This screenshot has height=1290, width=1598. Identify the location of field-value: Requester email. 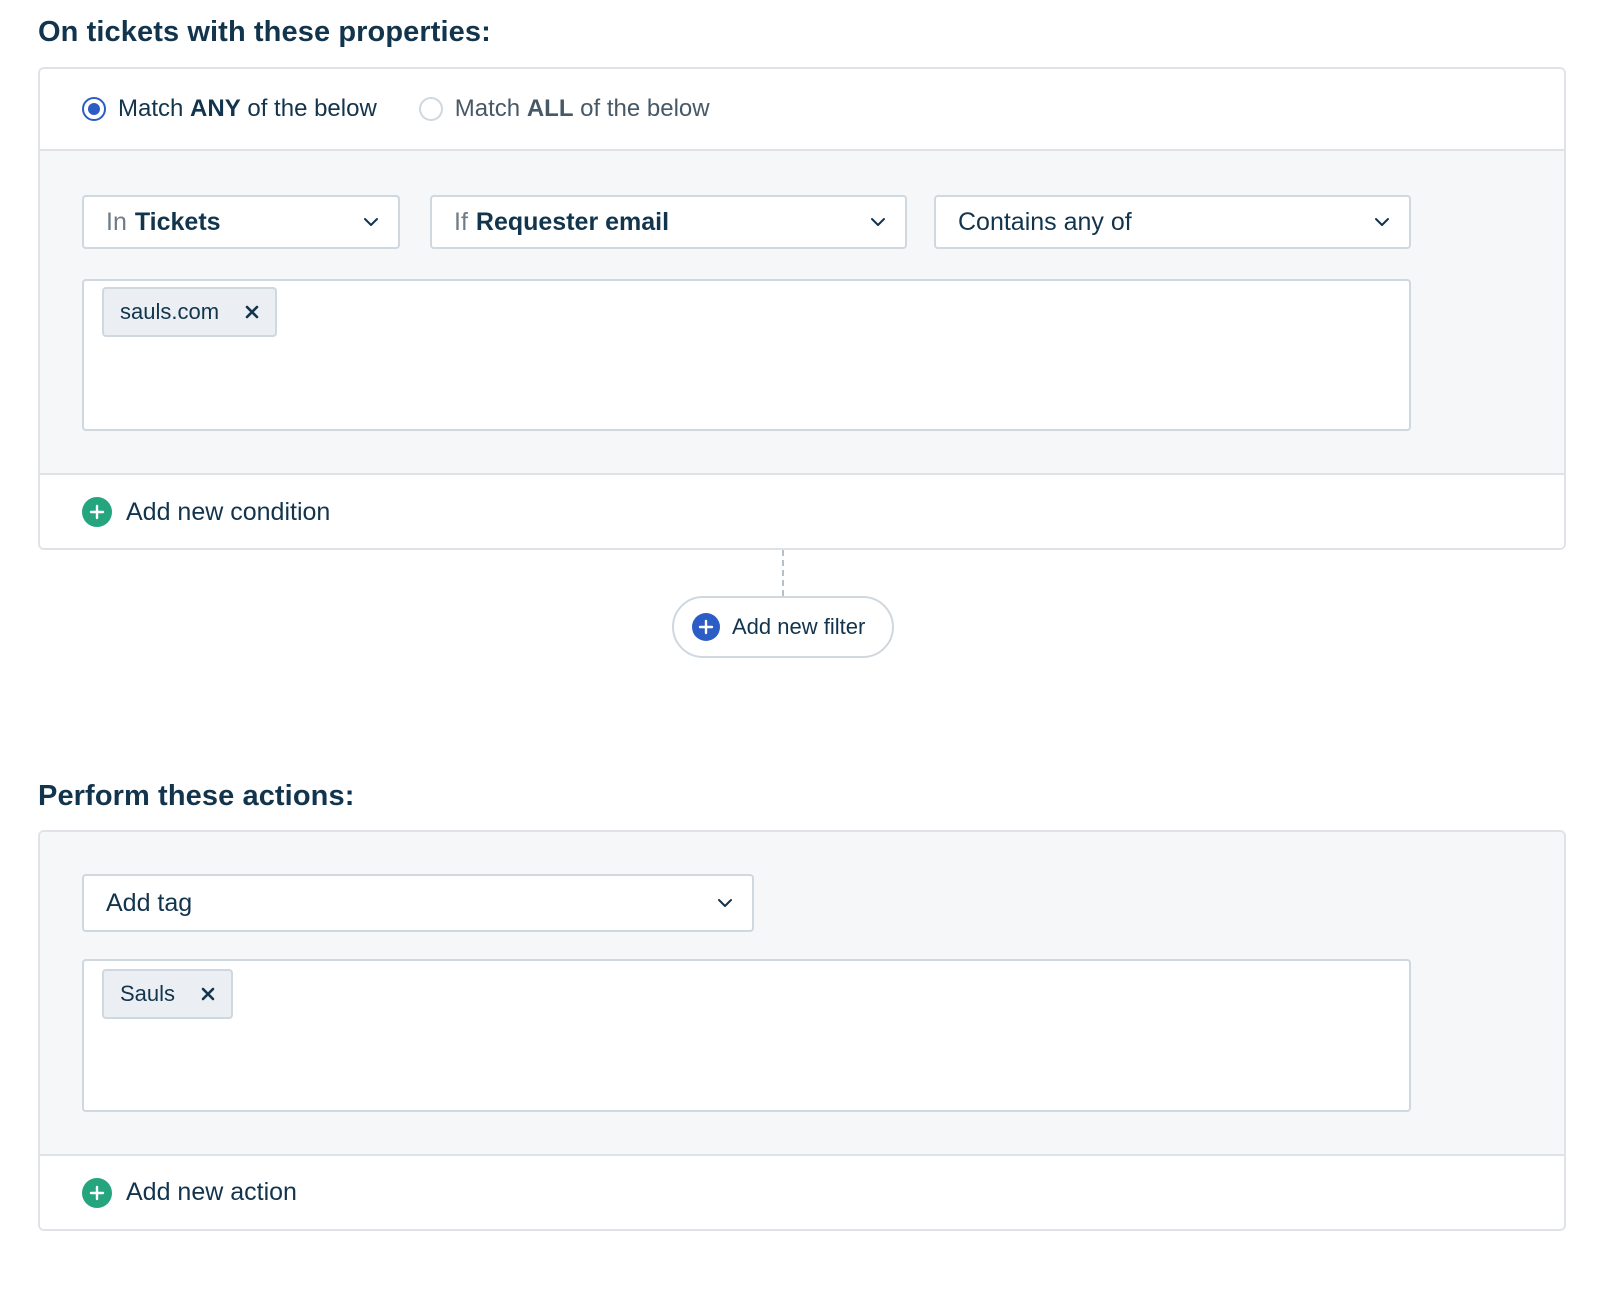
(572, 221).